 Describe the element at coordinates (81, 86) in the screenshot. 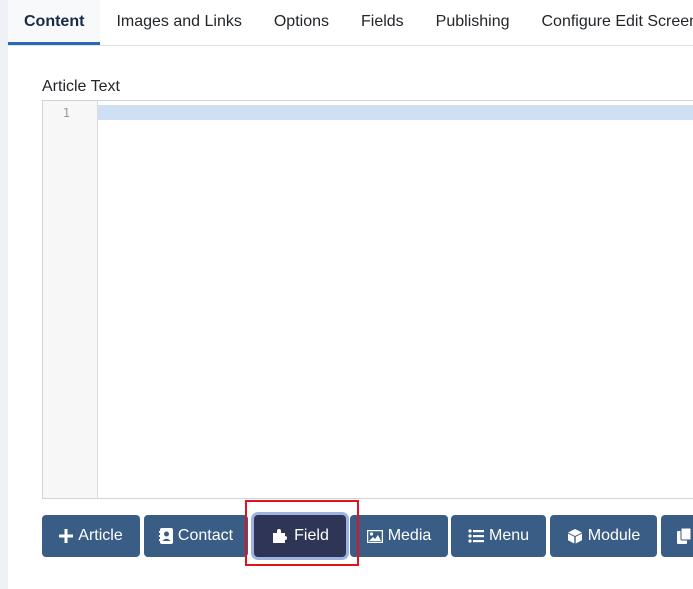

I see `article-text-label: Article Text` at that location.